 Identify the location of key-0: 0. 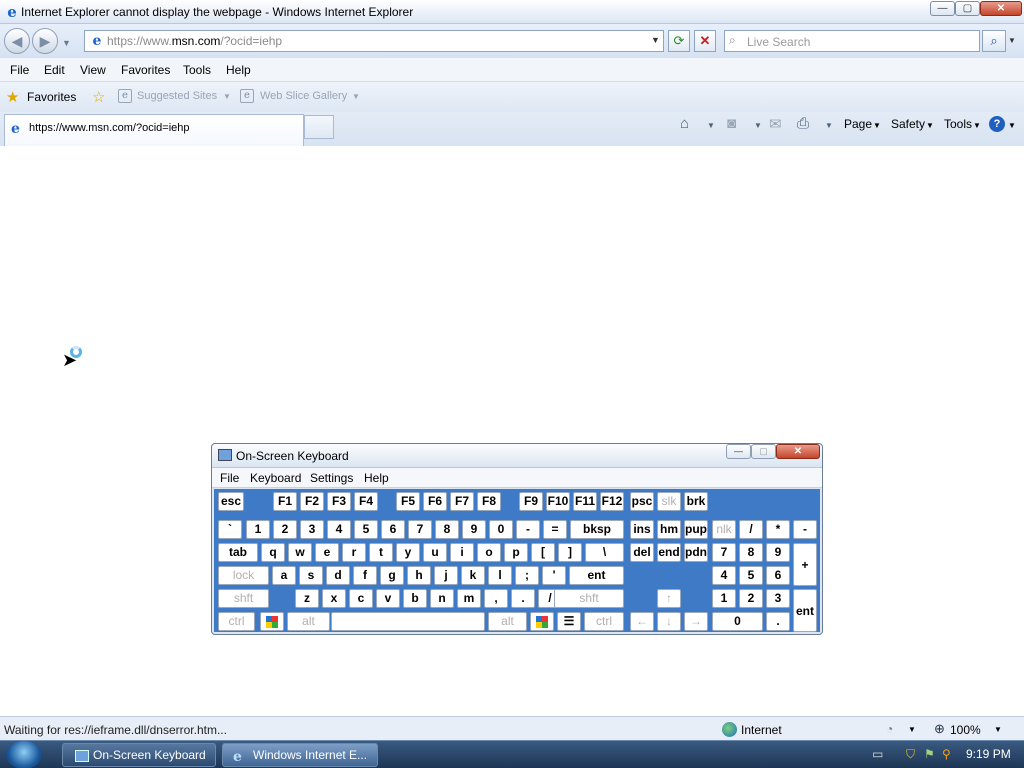
(737, 621).